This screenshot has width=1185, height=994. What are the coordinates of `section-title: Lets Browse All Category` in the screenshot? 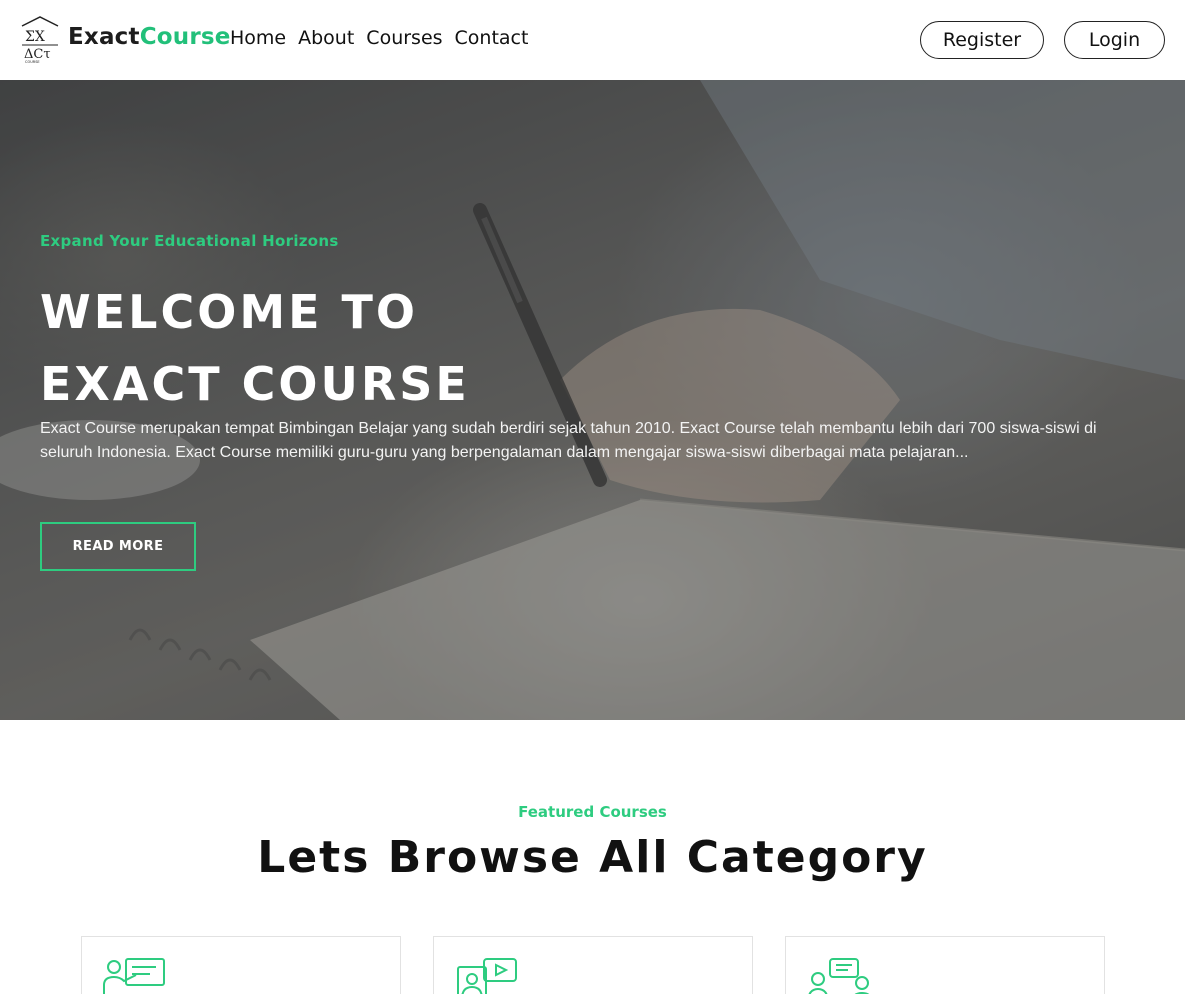 It's located at (592, 857).